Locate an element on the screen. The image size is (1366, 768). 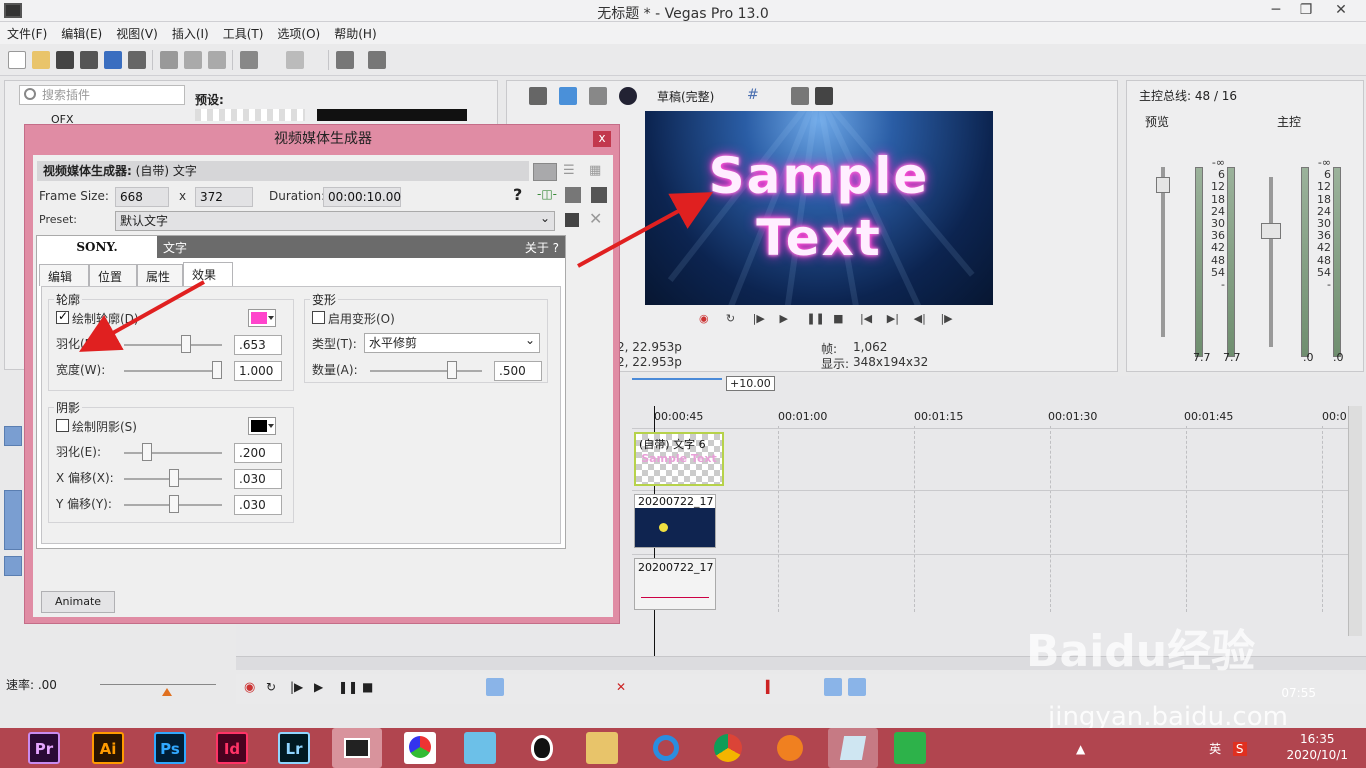
outline-width-value: 1.000 is located at coordinates (258, 371).